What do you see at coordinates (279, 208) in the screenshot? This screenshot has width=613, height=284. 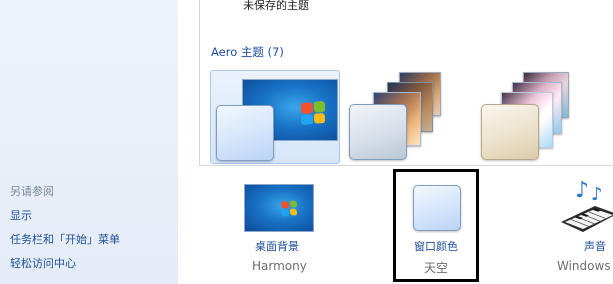 I see `desktop-background-thumbnail` at bounding box center [279, 208].